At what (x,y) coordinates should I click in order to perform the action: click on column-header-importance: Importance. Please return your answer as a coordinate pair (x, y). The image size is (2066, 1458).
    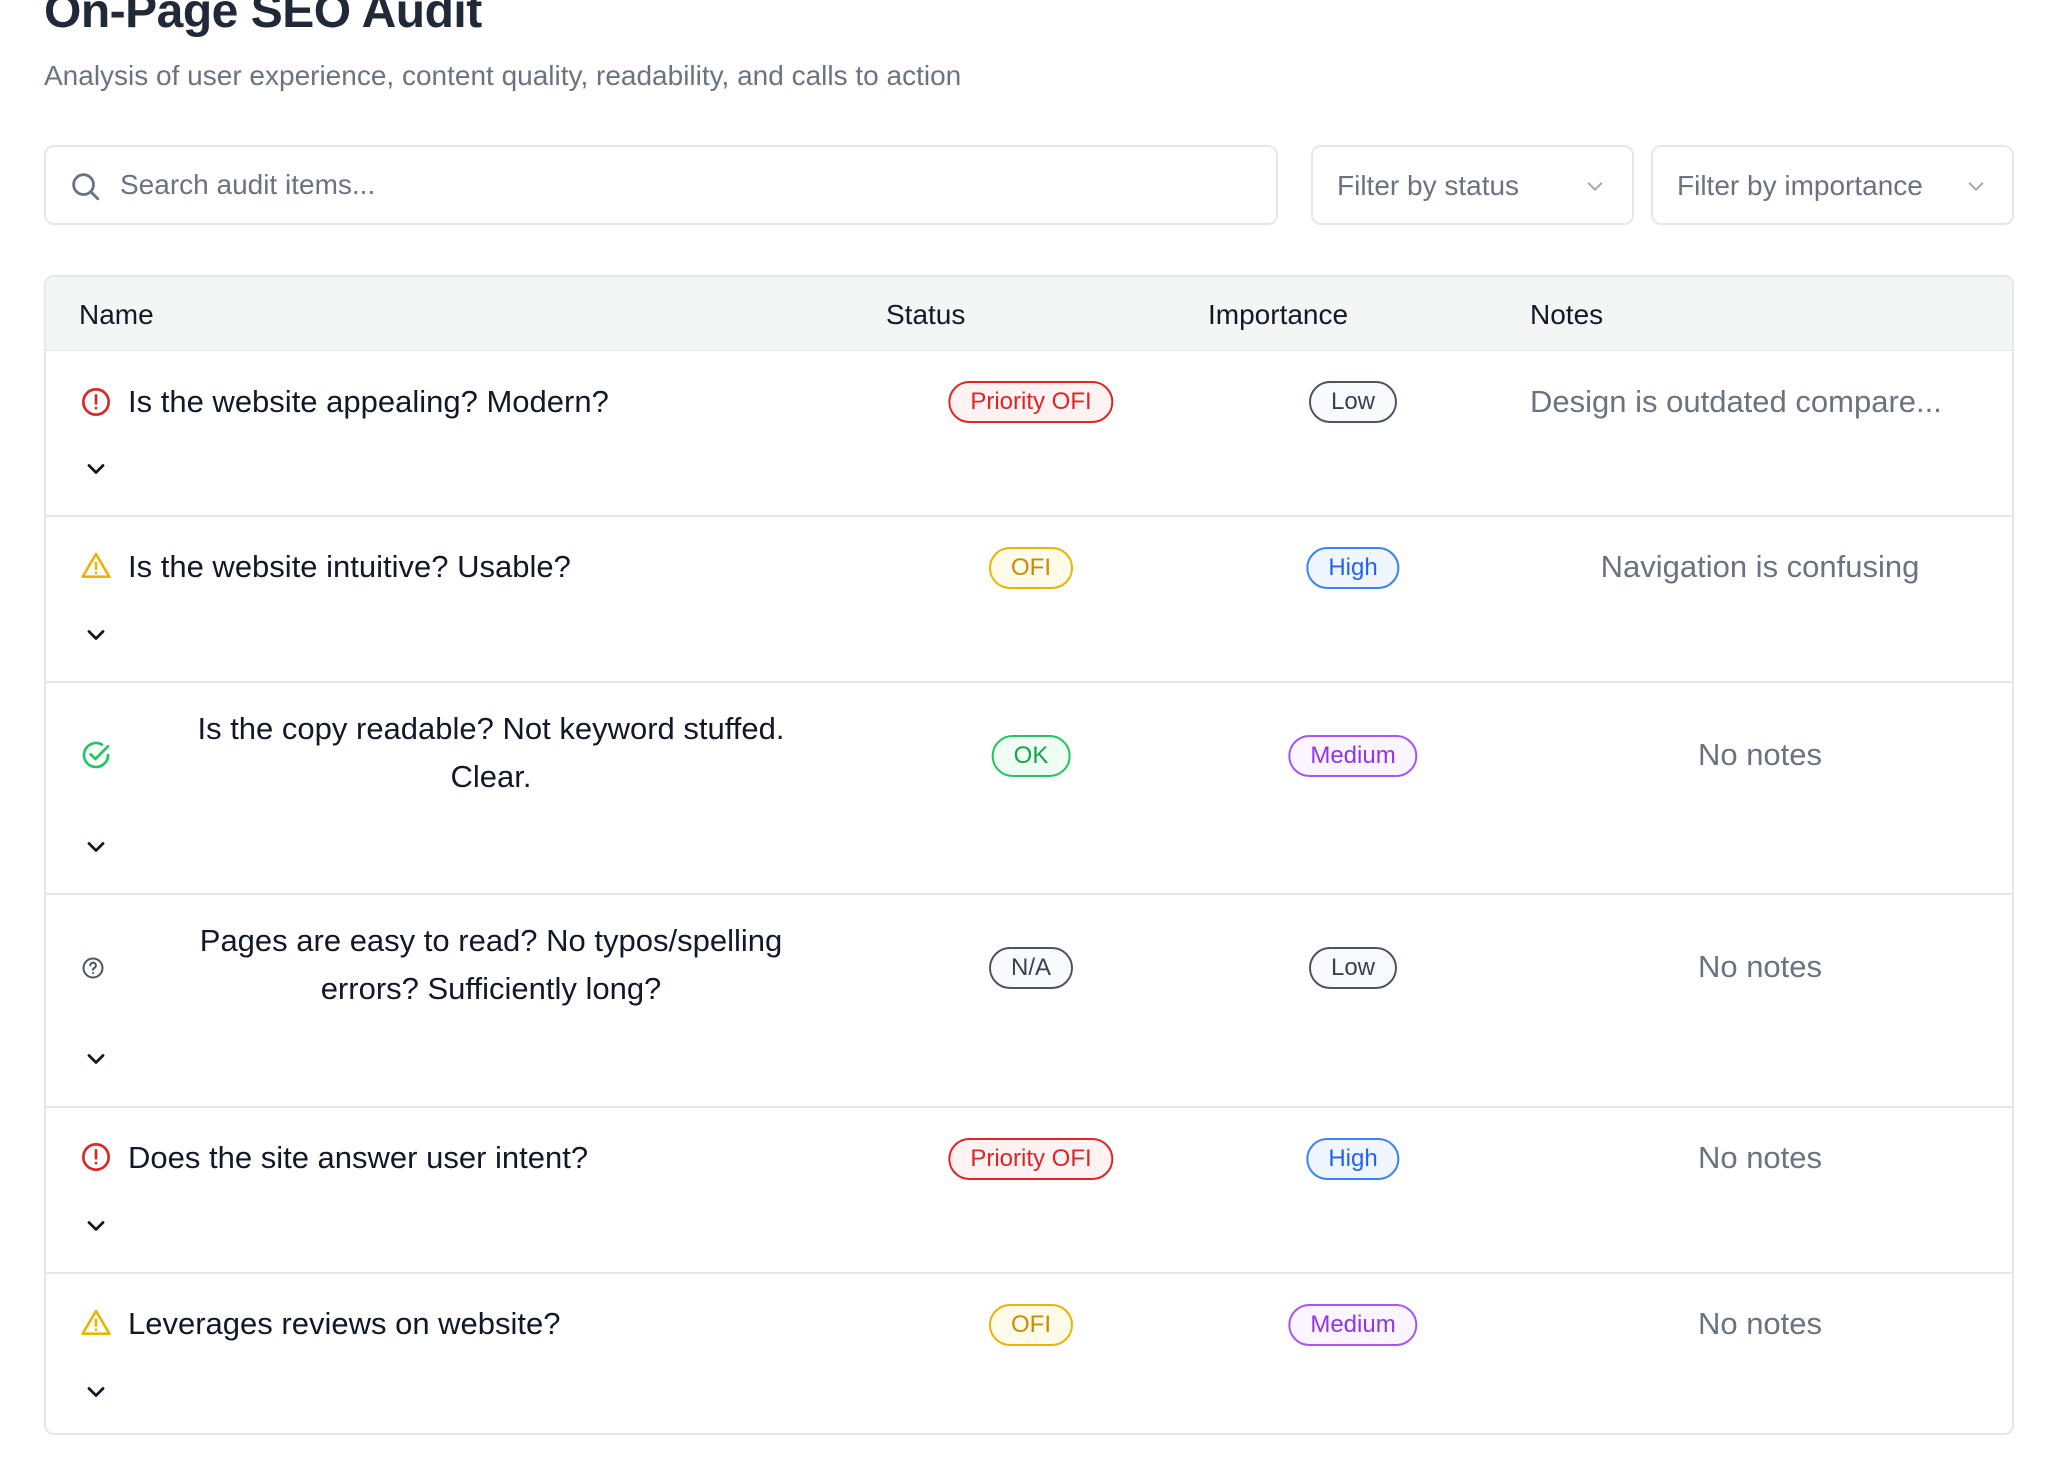
    Looking at the image, I should click on (1278, 315).